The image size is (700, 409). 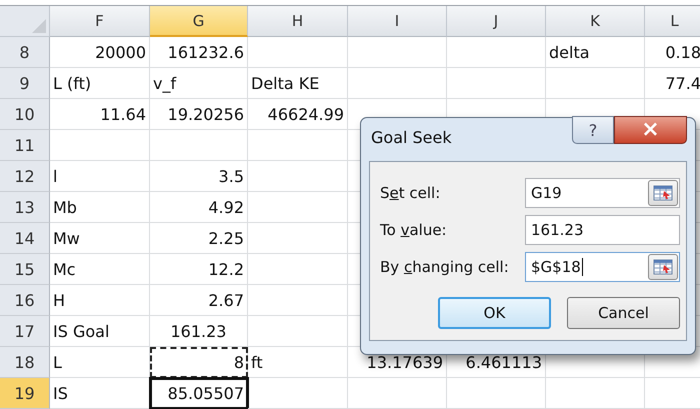 What do you see at coordinates (602, 229) in the screenshot?
I see `input-field: 161.23` at bounding box center [602, 229].